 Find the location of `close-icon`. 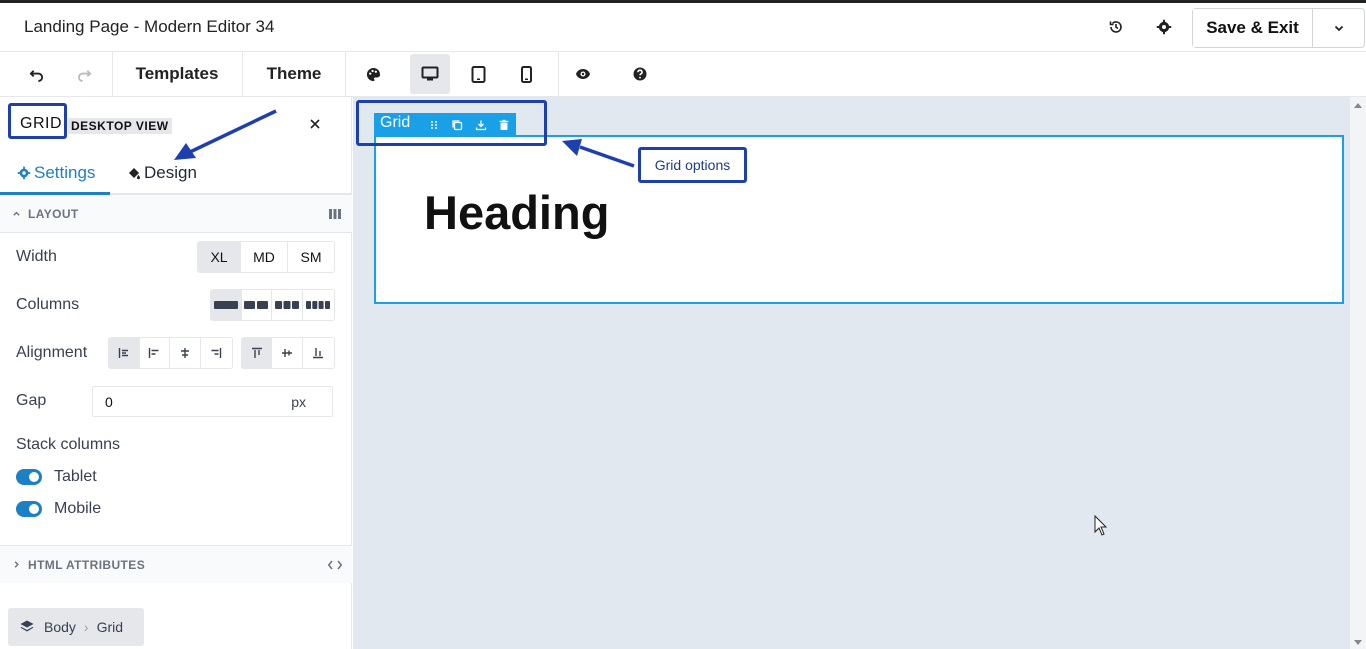

close-icon is located at coordinates (315, 124).